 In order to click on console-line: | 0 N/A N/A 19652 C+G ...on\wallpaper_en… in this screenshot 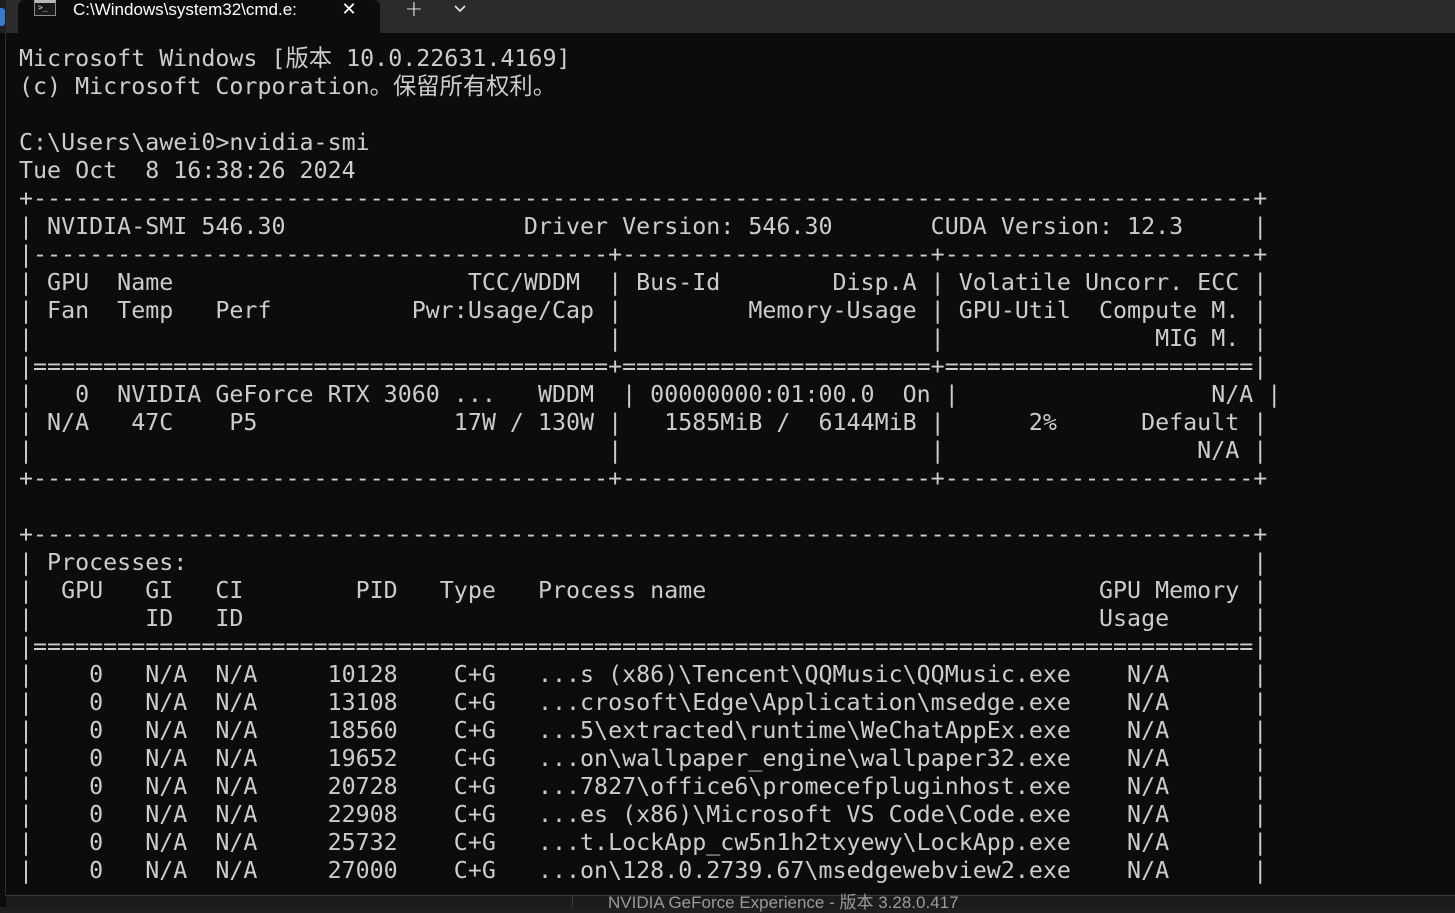, I will do `click(643, 758)`.